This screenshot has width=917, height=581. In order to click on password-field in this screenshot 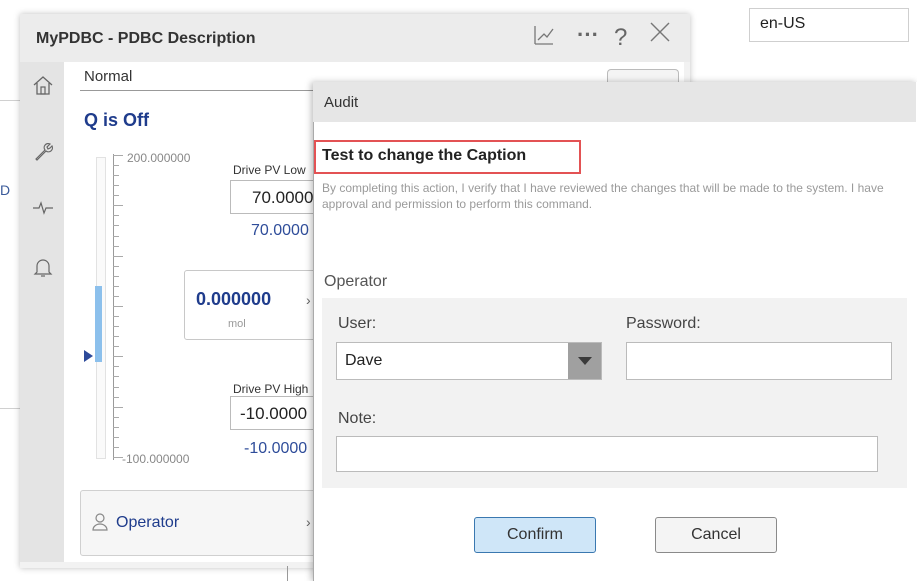, I will do `click(759, 361)`.